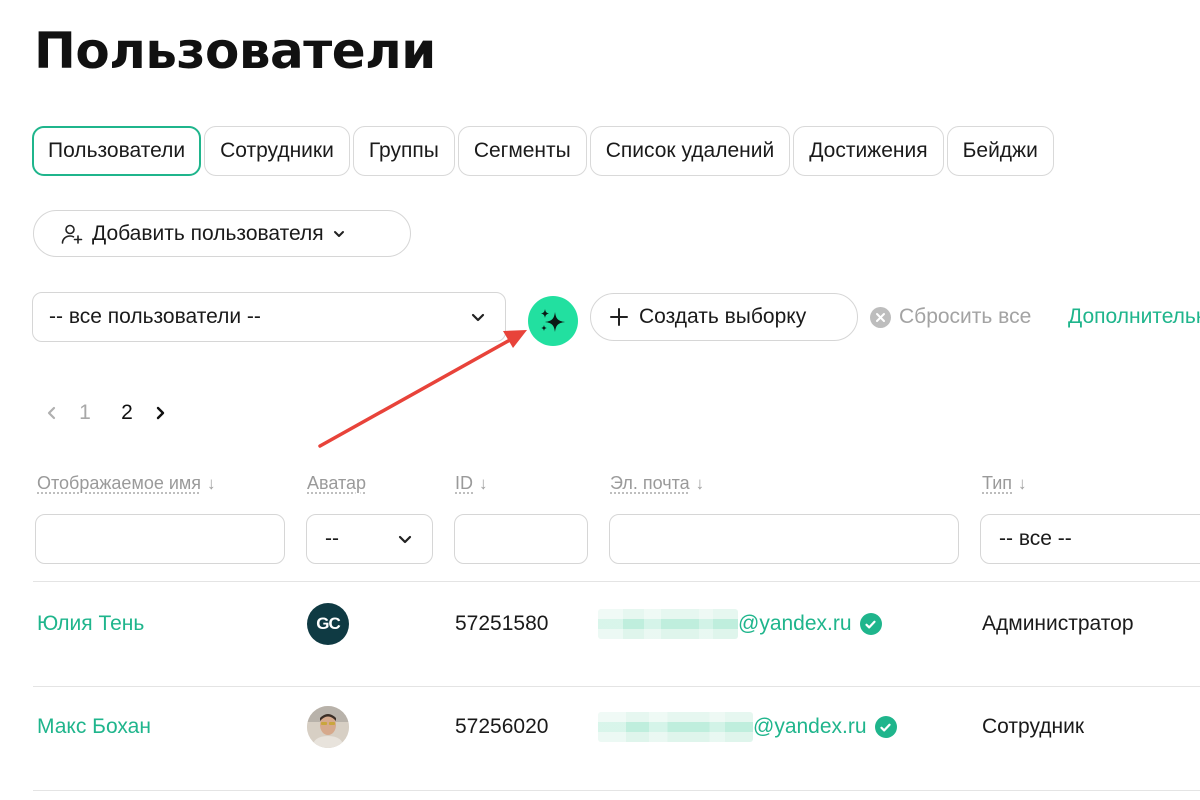 The width and height of the screenshot is (1200, 800). What do you see at coordinates (502, 726) in the screenshot?
I see `user-id: 57256020` at bounding box center [502, 726].